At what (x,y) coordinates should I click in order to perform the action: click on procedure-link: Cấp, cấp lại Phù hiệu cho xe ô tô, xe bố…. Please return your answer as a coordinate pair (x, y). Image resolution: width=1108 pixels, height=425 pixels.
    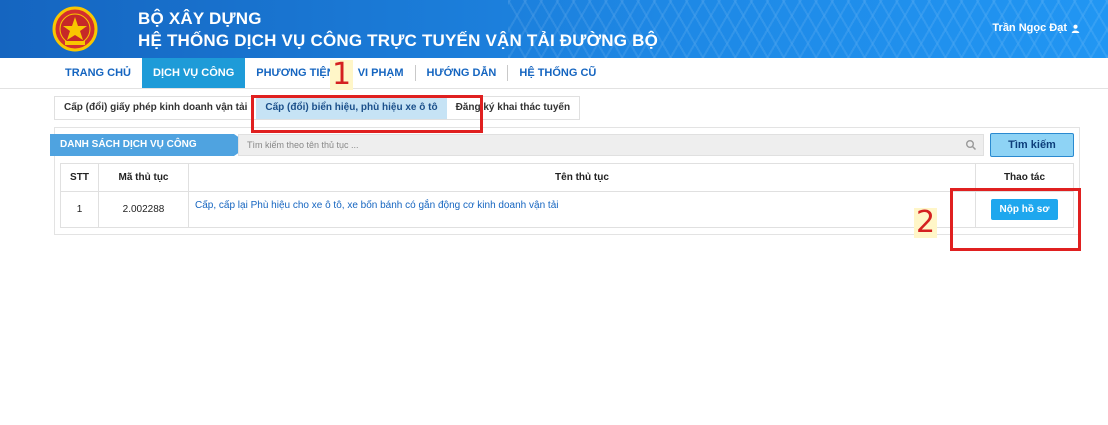
    Looking at the image, I should click on (582, 209).